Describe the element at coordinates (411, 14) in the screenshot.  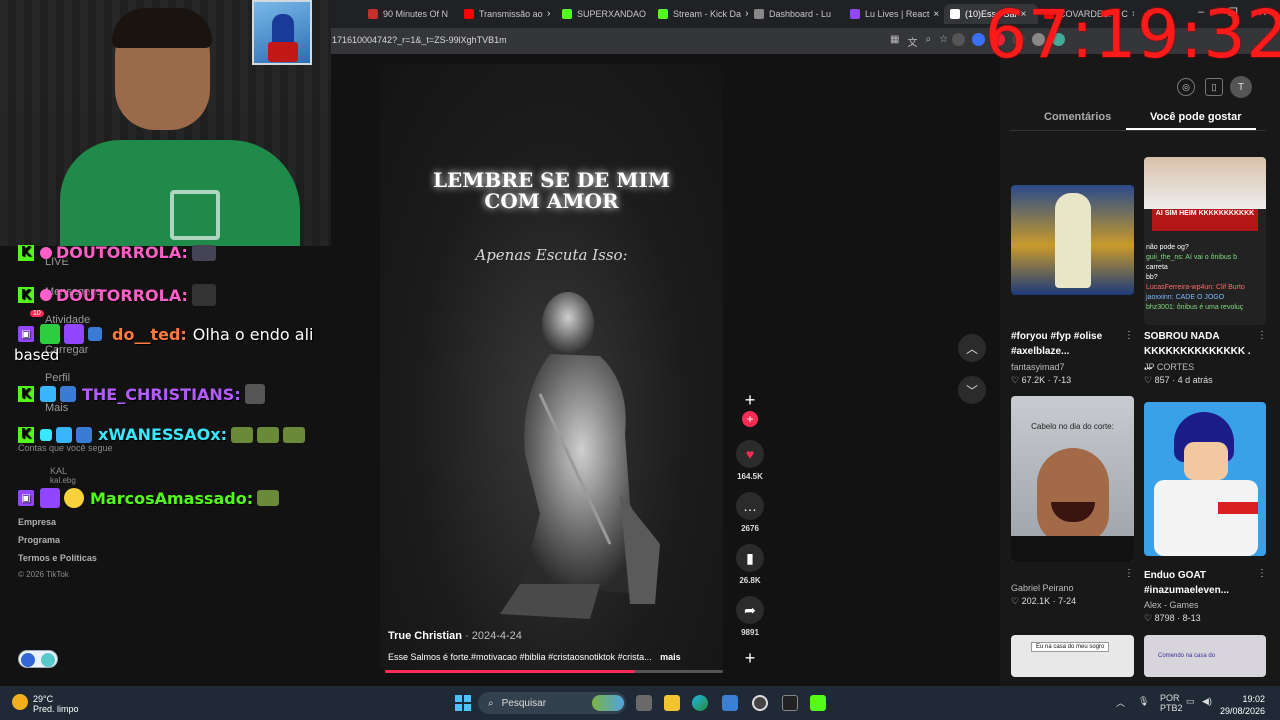
I see `tab-1: 90 Minutes Of N` at that location.